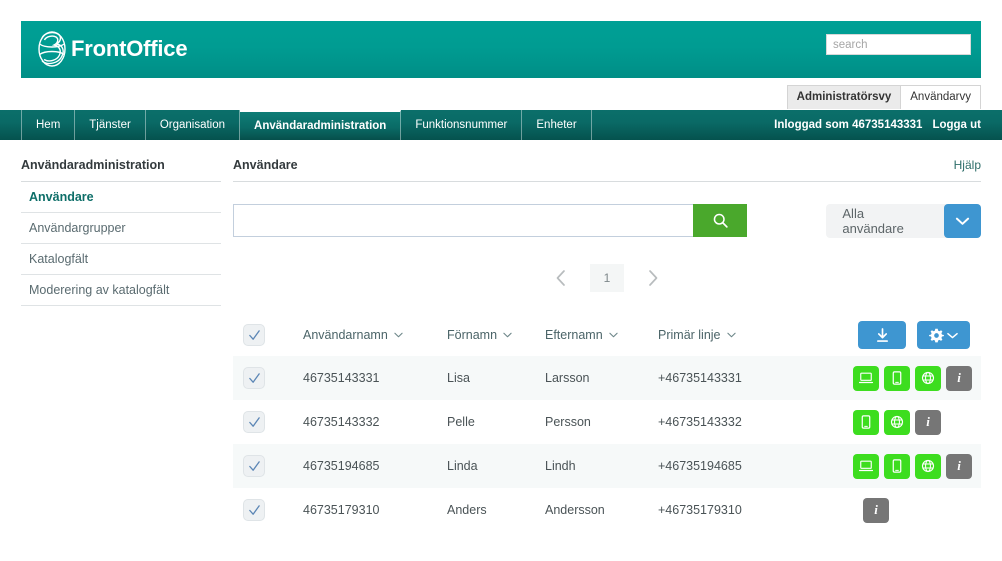  I want to click on user-search-button, so click(720, 220).